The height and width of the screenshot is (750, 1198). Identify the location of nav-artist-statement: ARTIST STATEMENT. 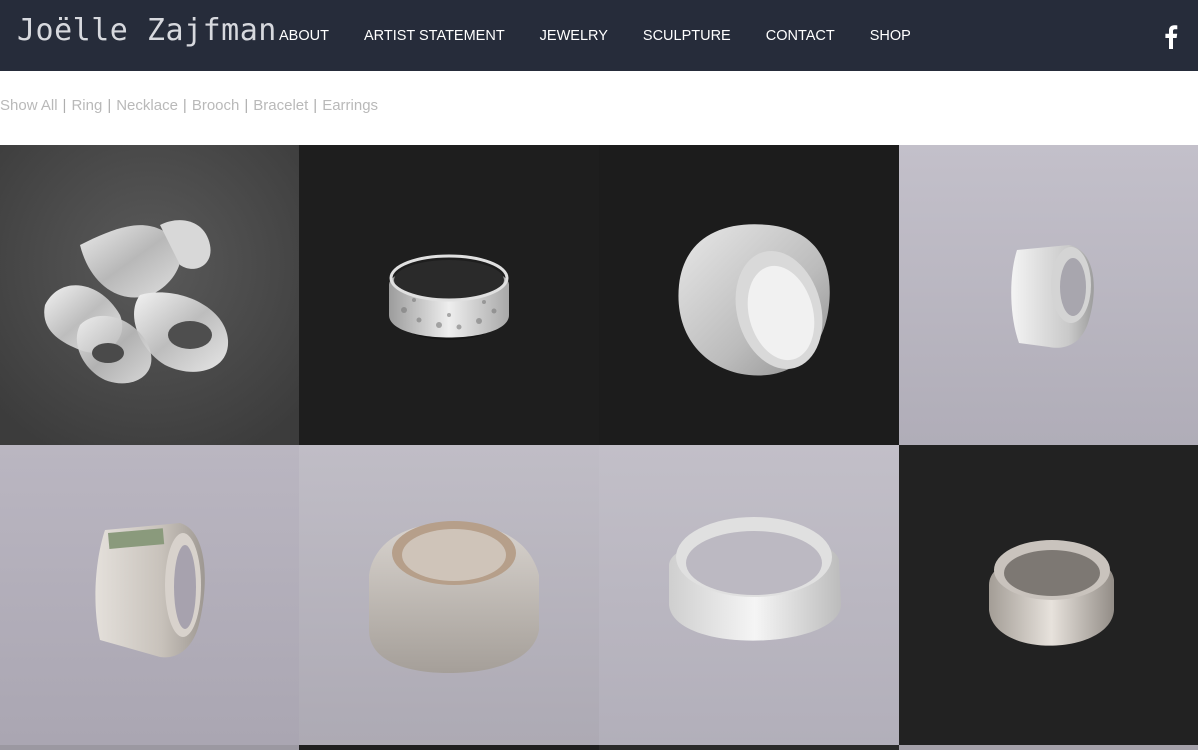
(434, 36).